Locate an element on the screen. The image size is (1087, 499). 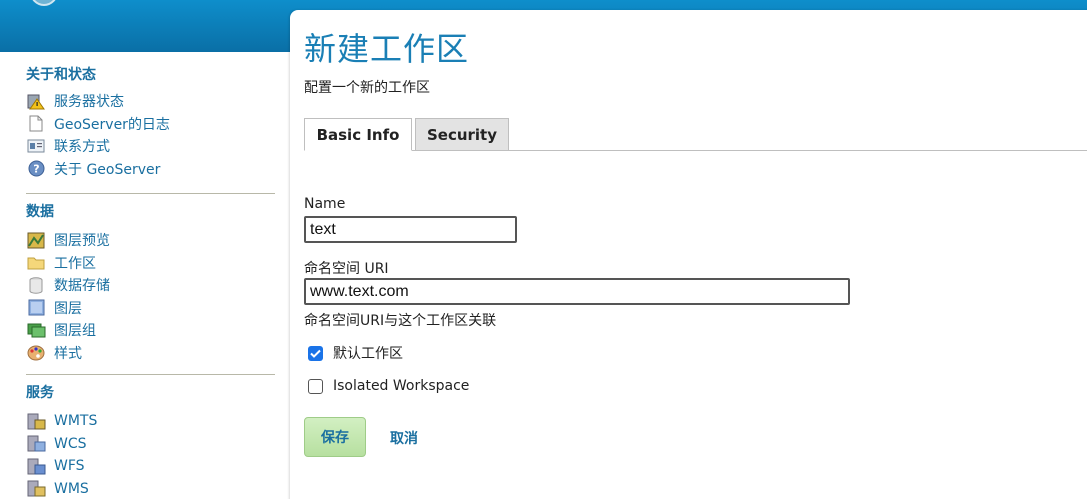
sidebar-item-logs: GeoServer的日志 is located at coordinates (98, 124).